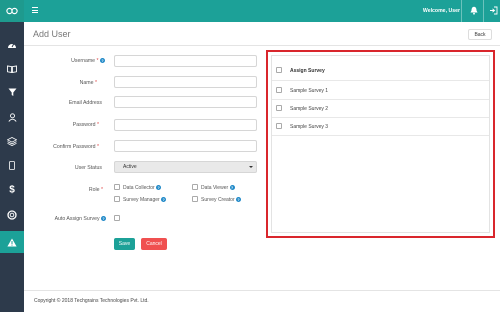 The image size is (500, 312). What do you see at coordinates (380, 91) in the screenshot?
I see `list-item: Sample Survey 1` at bounding box center [380, 91].